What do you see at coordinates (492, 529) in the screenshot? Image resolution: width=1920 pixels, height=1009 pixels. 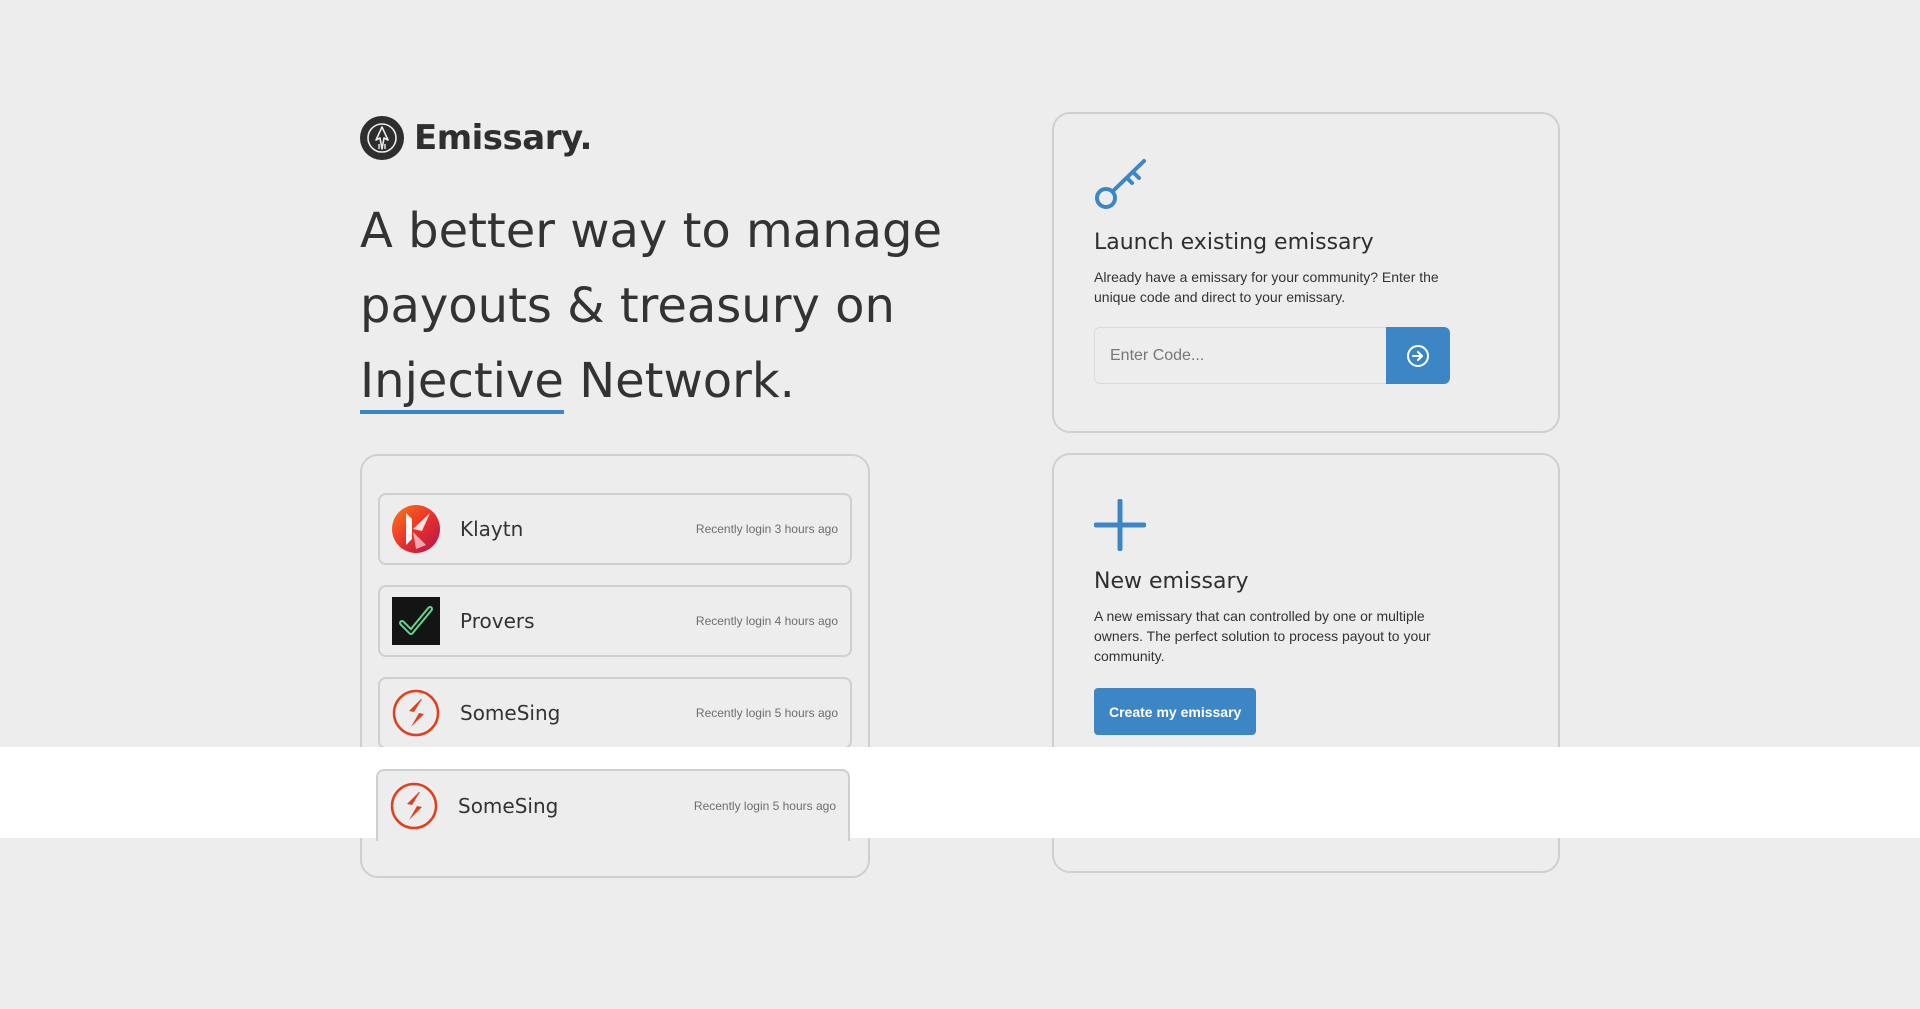 I see `recent-login-name: Klaytn` at bounding box center [492, 529].